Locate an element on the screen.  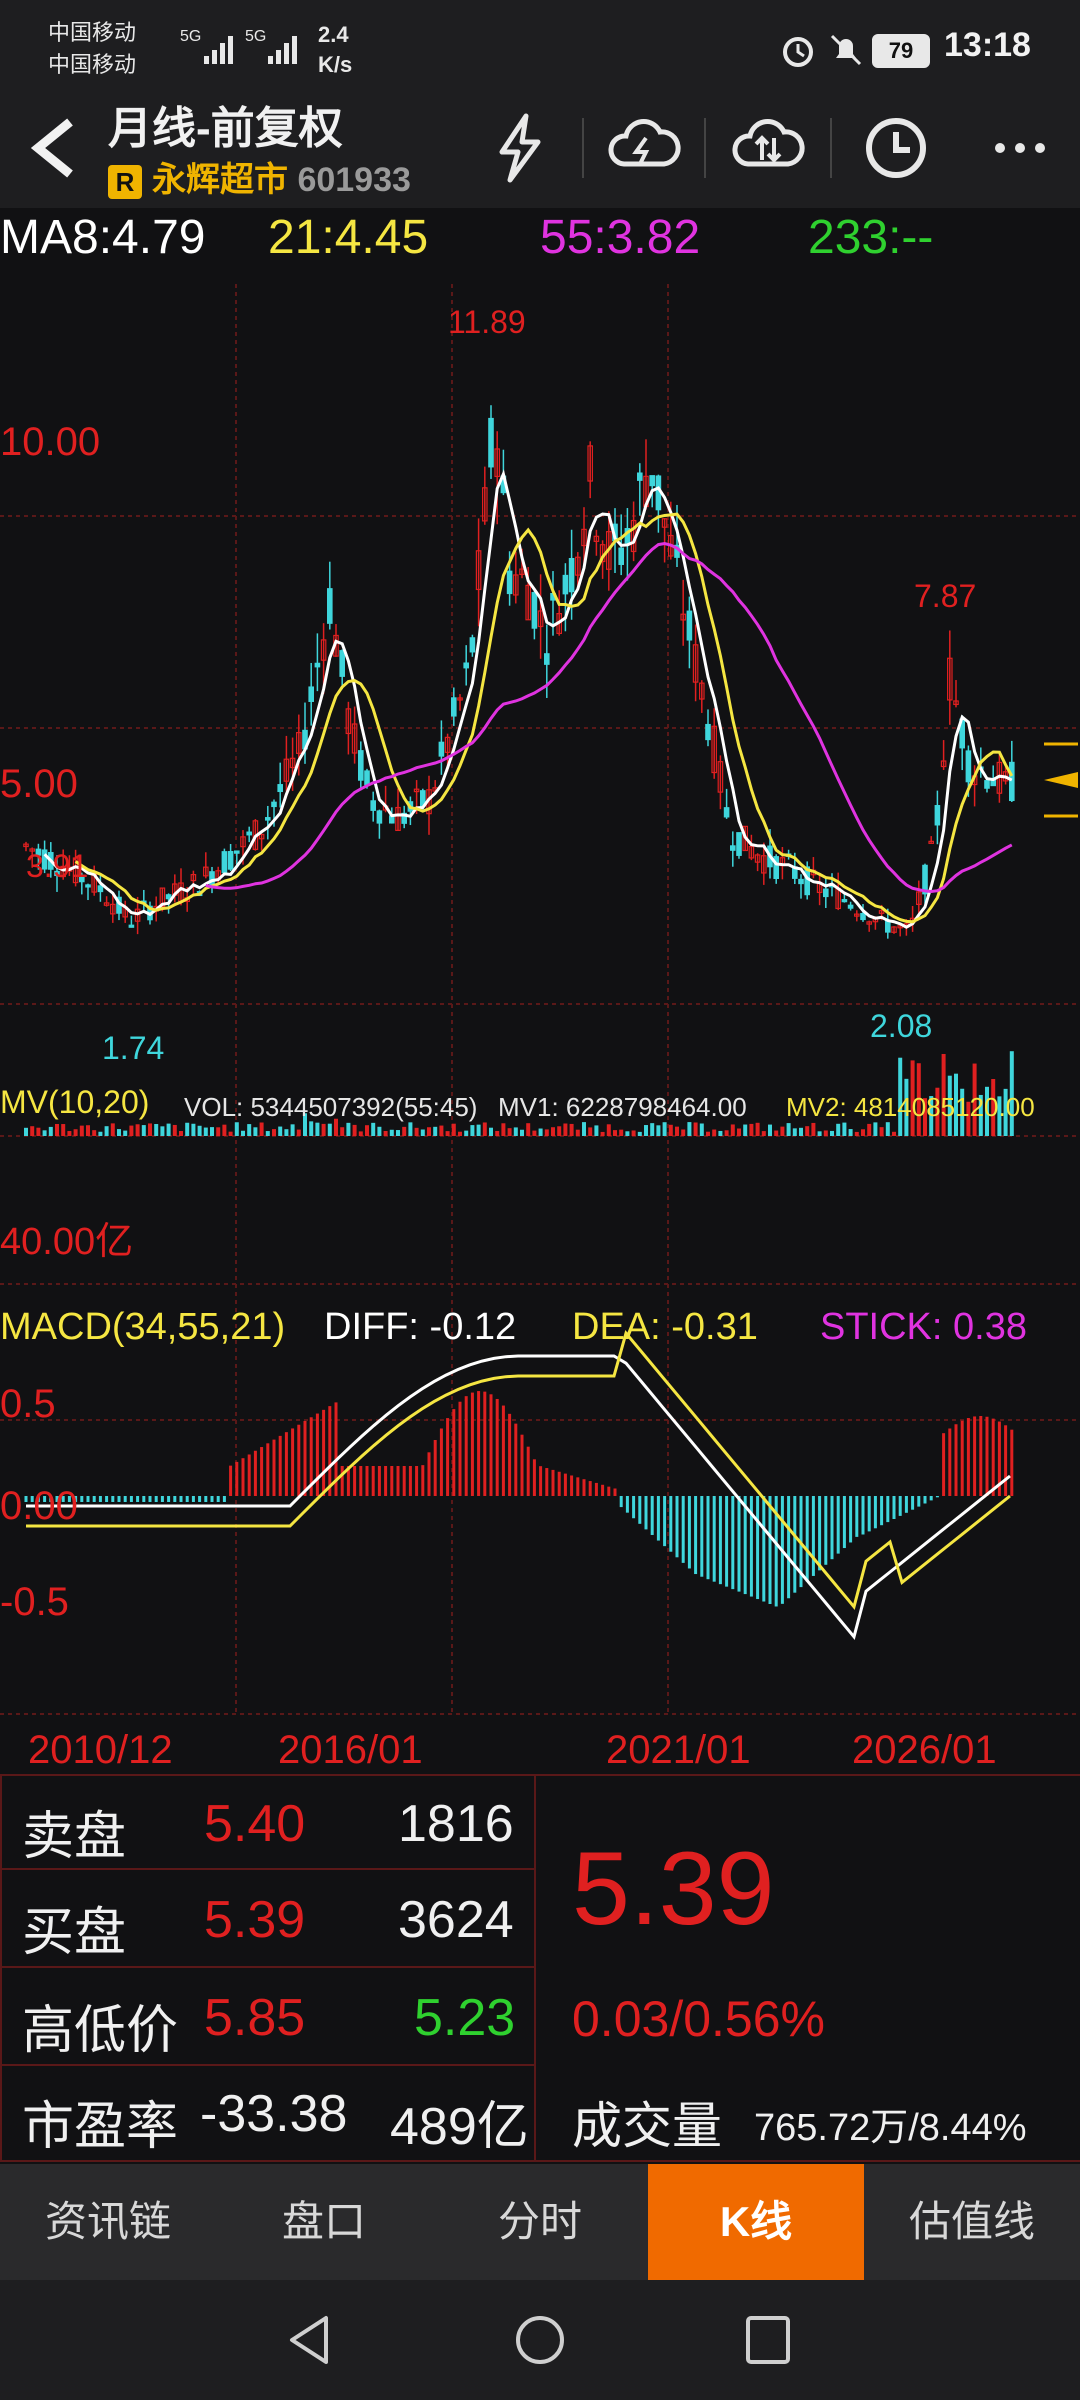
pe-value: -33.38 is located at coordinates (274, 2114).